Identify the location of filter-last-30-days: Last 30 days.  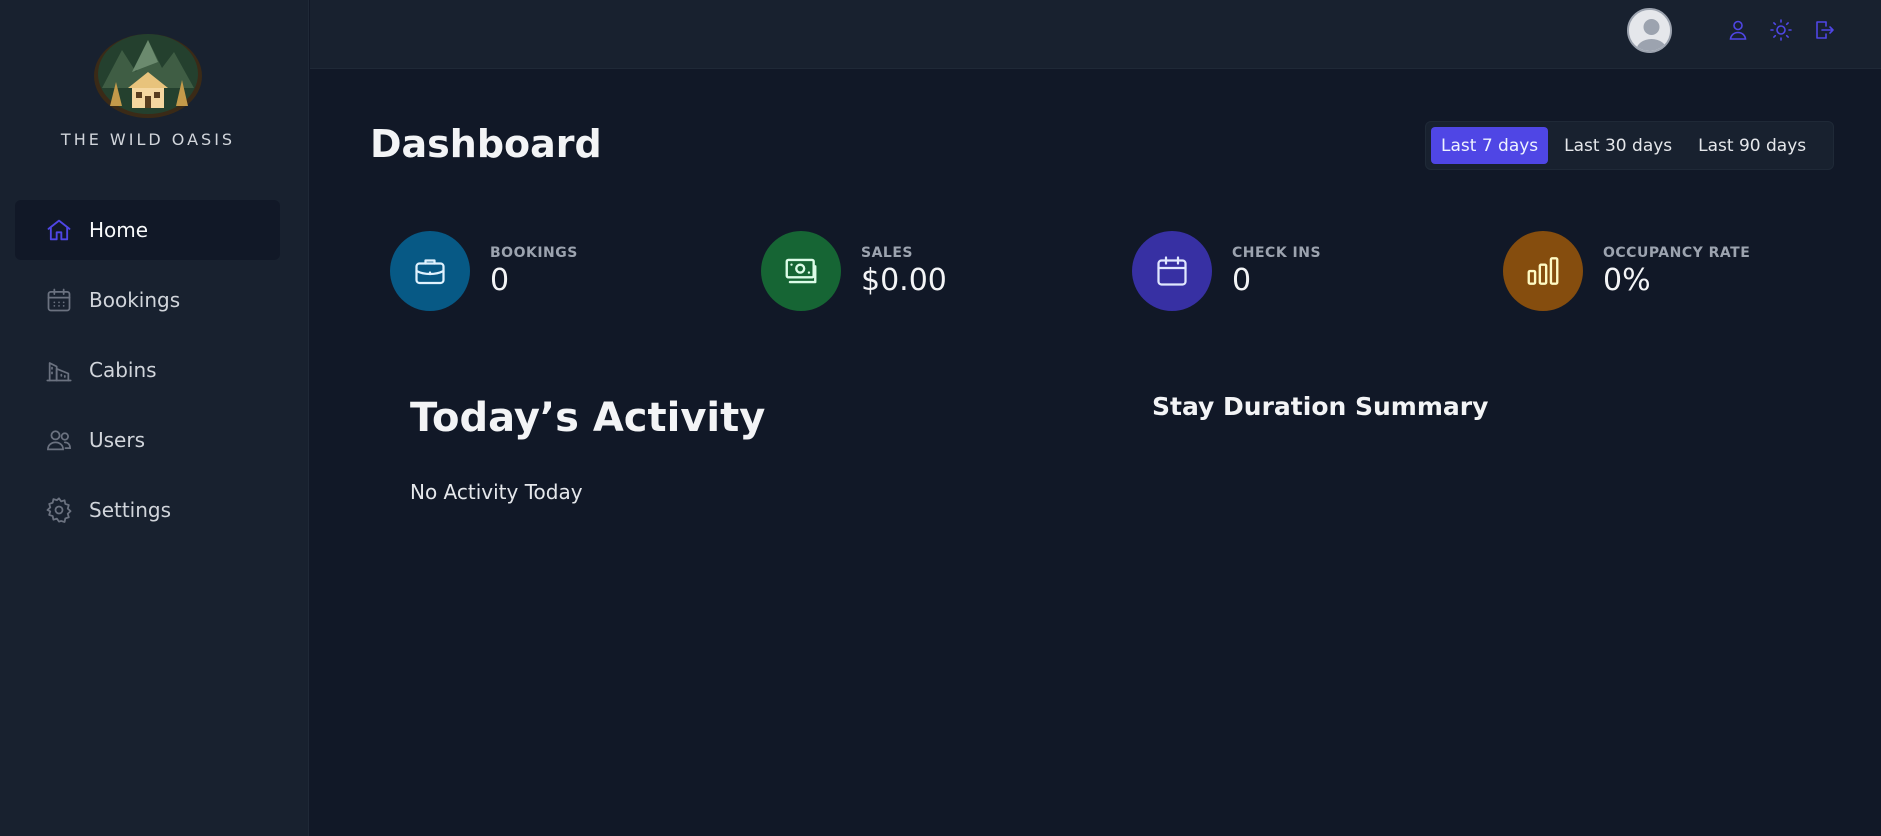
(1618, 145).